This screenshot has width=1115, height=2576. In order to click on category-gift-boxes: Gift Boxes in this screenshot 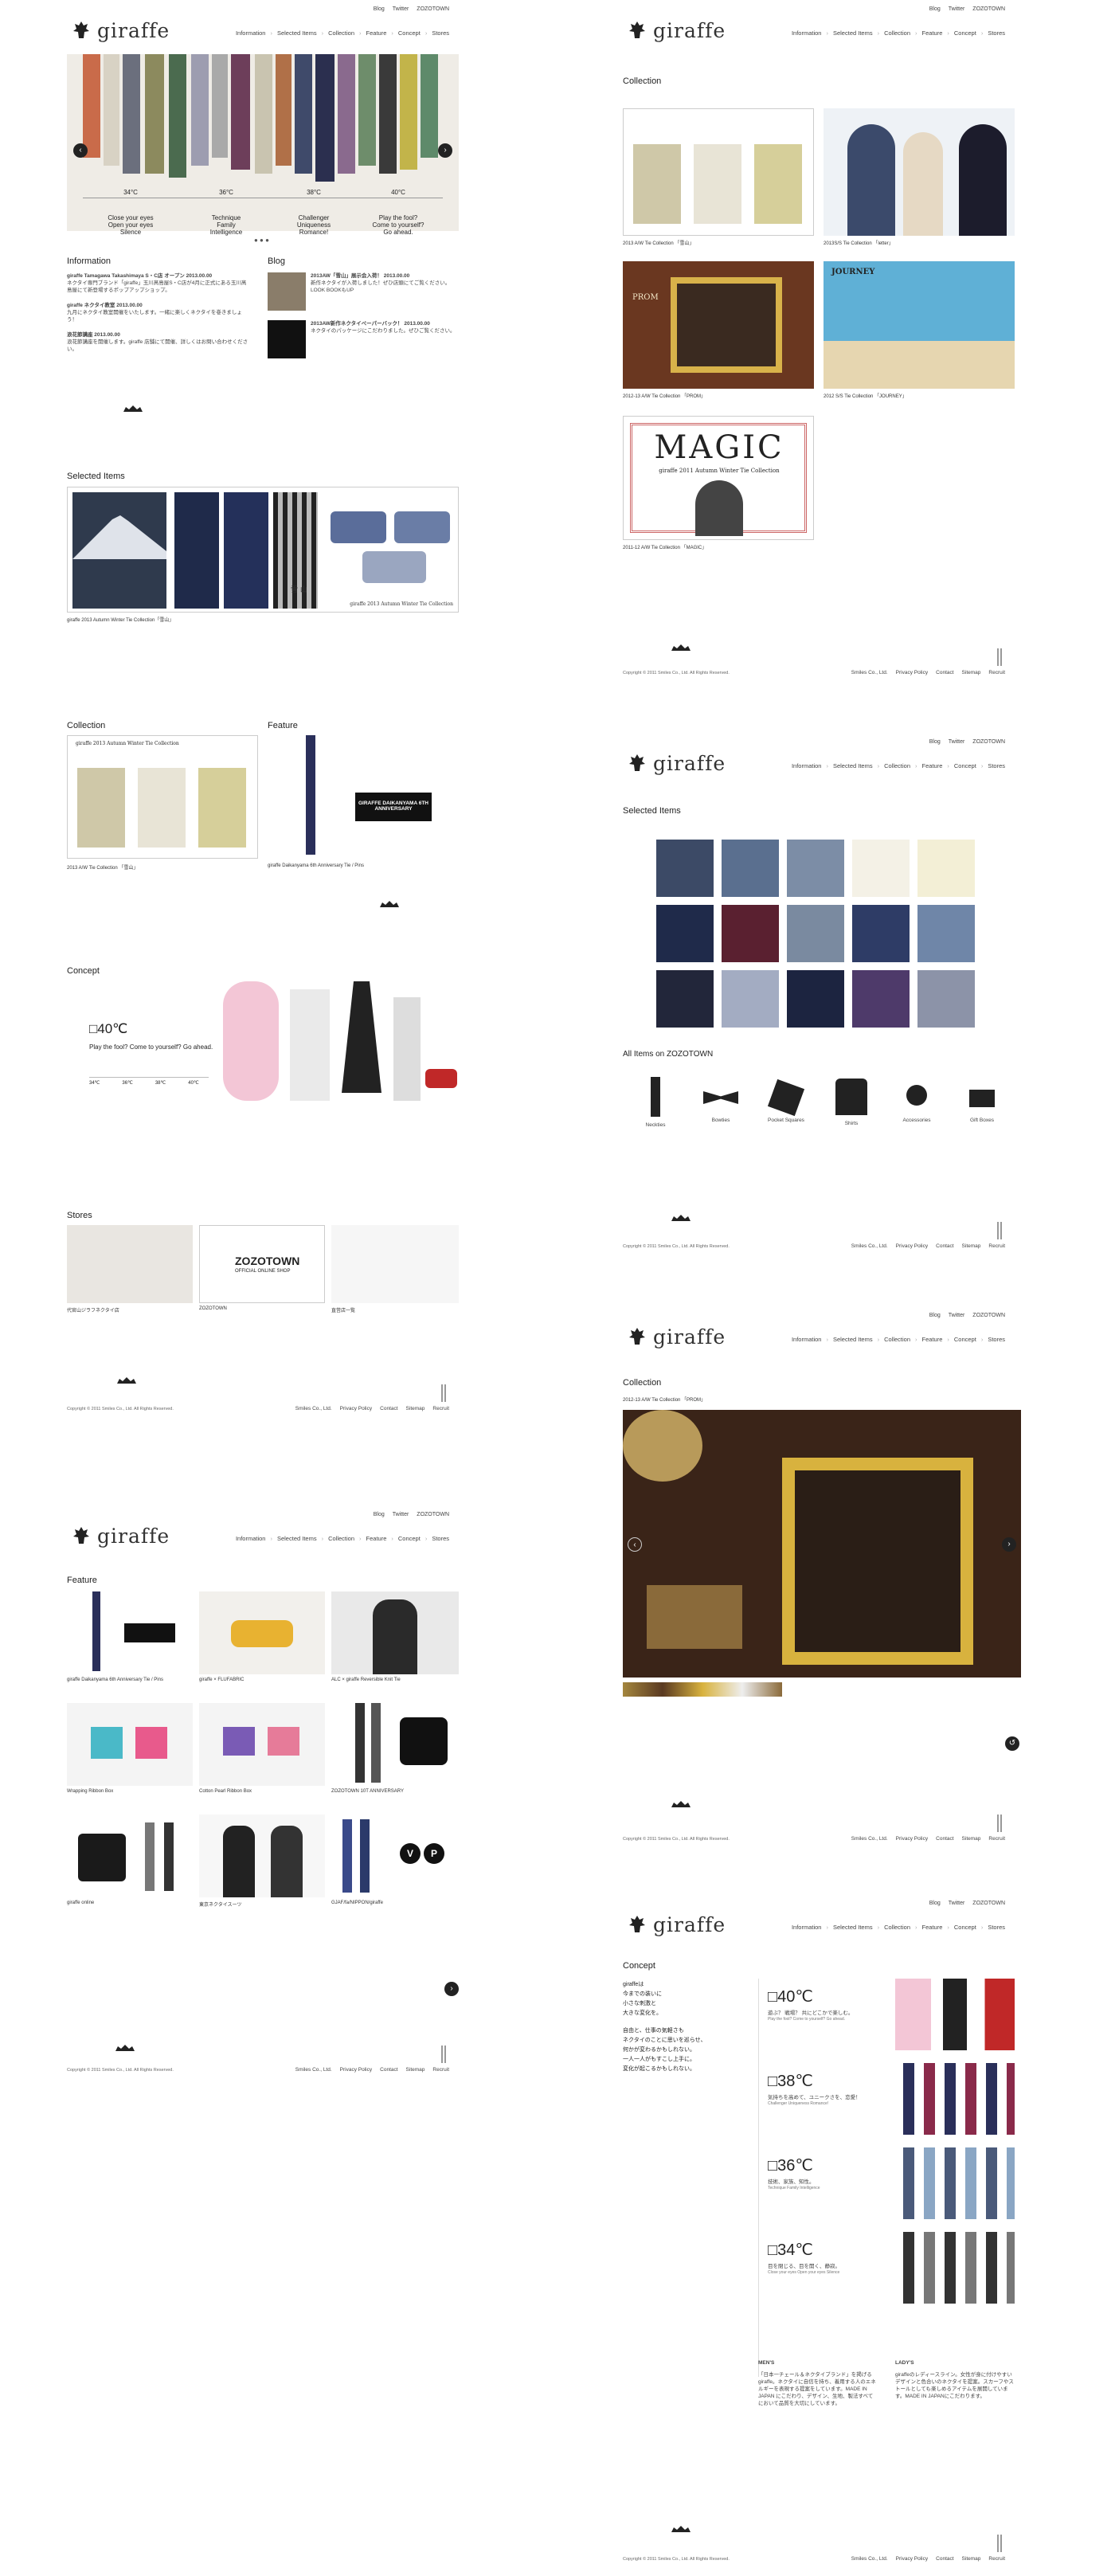, I will do `click(982, 1103)`.